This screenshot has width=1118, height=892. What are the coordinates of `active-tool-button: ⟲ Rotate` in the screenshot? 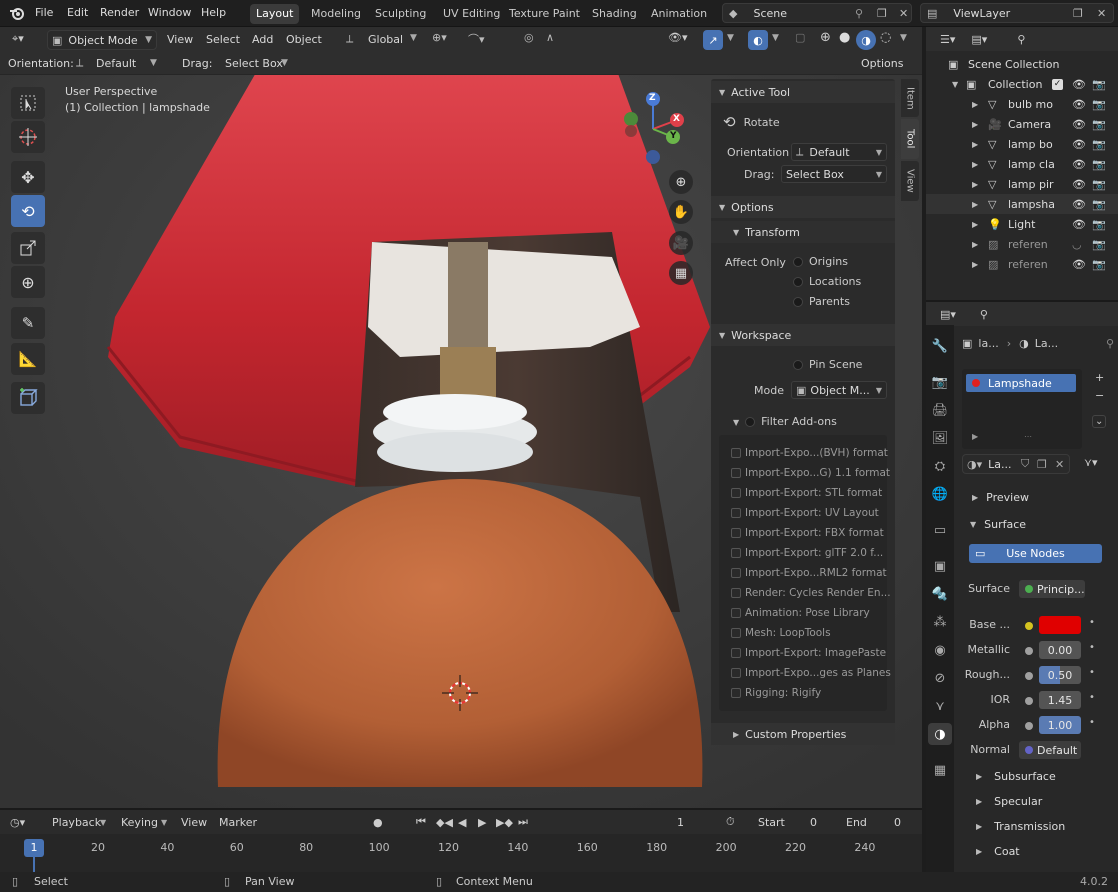 It's located at (751, 122).